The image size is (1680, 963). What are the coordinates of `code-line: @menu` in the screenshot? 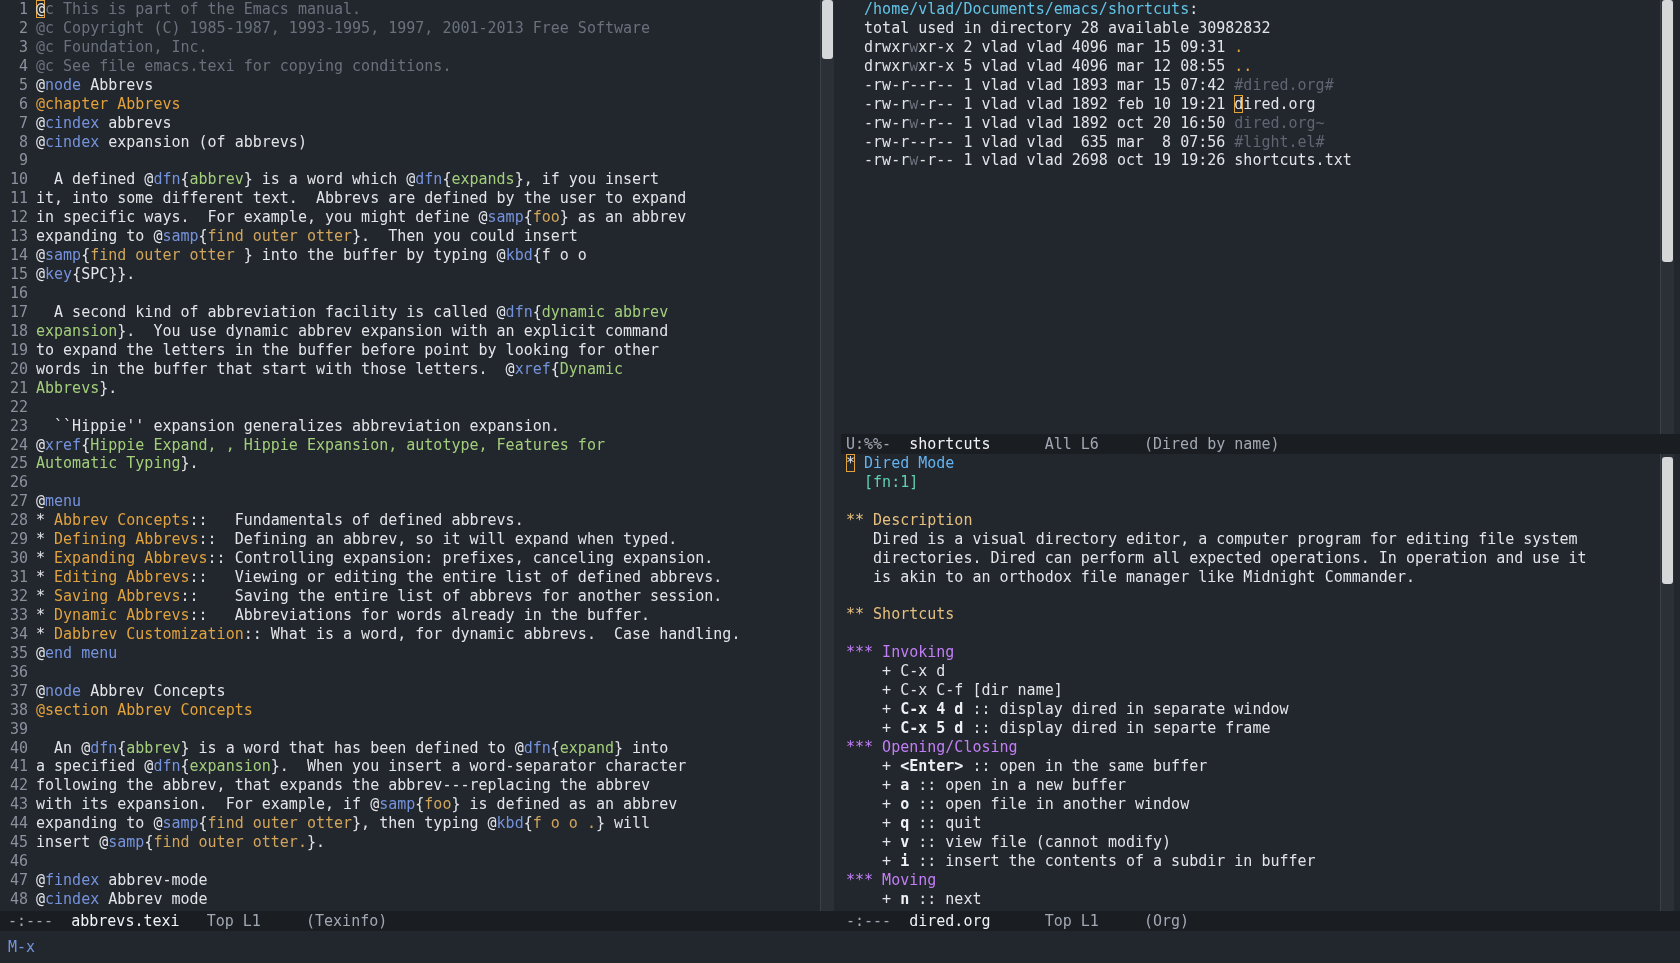 It's located at (59, 502).